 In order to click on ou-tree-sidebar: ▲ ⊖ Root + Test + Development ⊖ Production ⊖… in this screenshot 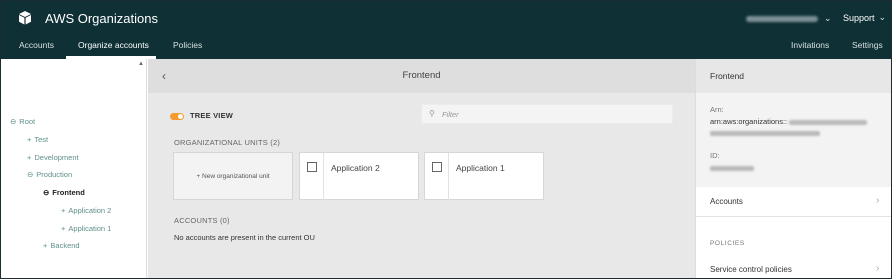, I will do `click(74, 168)`.